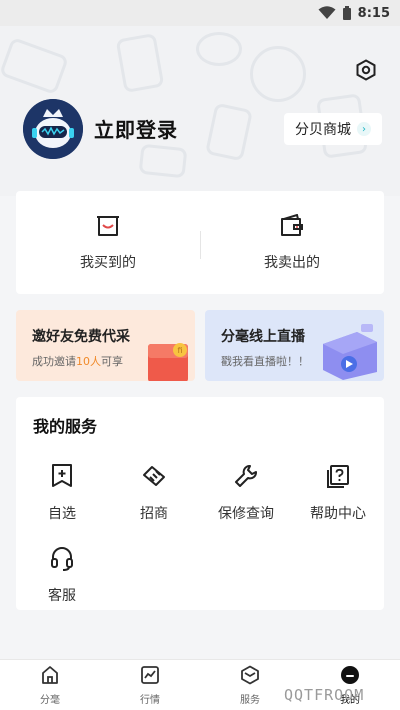 This screenshot has width=400, height=710. Describe the element at coordinates (338, 478) in the screenshot. I see `help-icon` at that location.